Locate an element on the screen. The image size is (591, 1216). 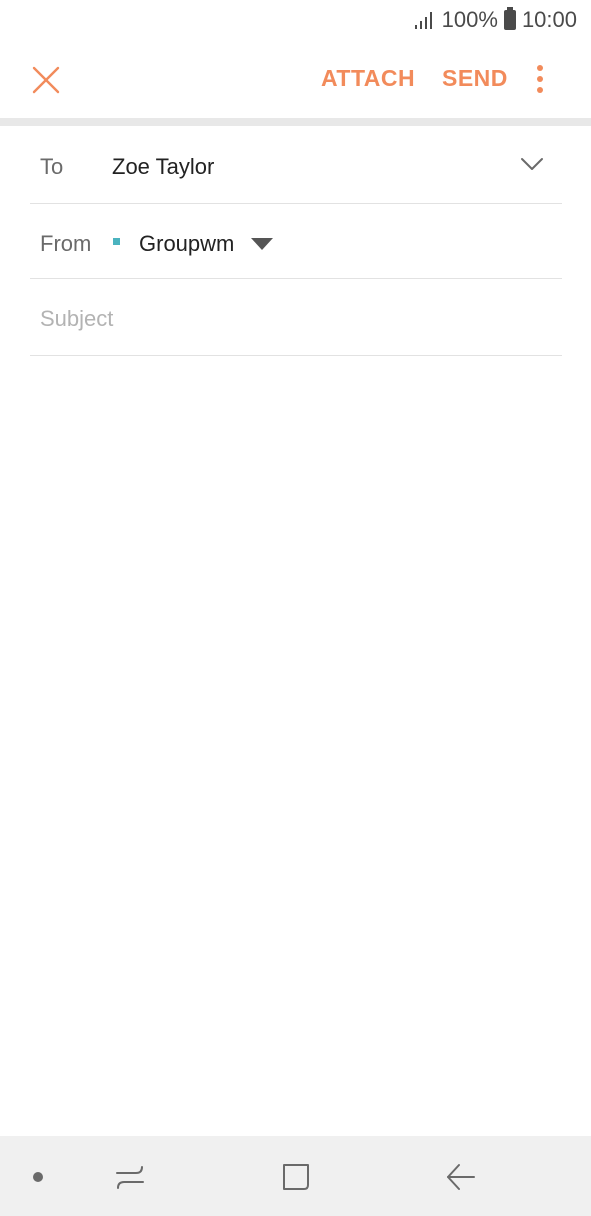
from-account: Groupwm is located at coordinates (186, 244).